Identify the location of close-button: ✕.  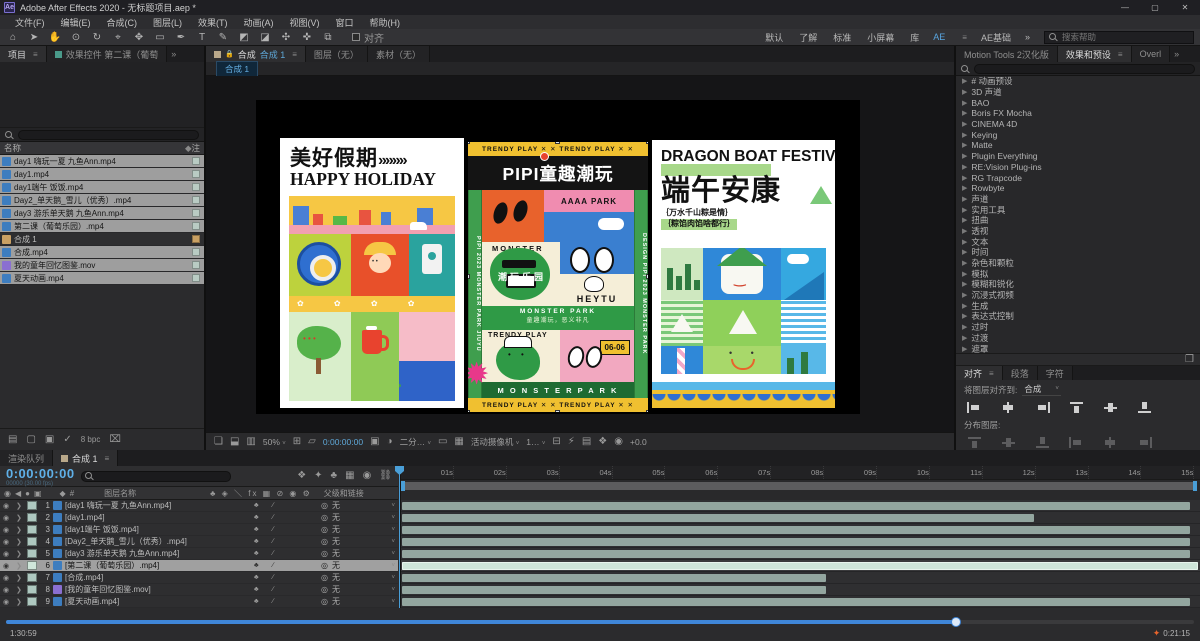
(1185, 7).